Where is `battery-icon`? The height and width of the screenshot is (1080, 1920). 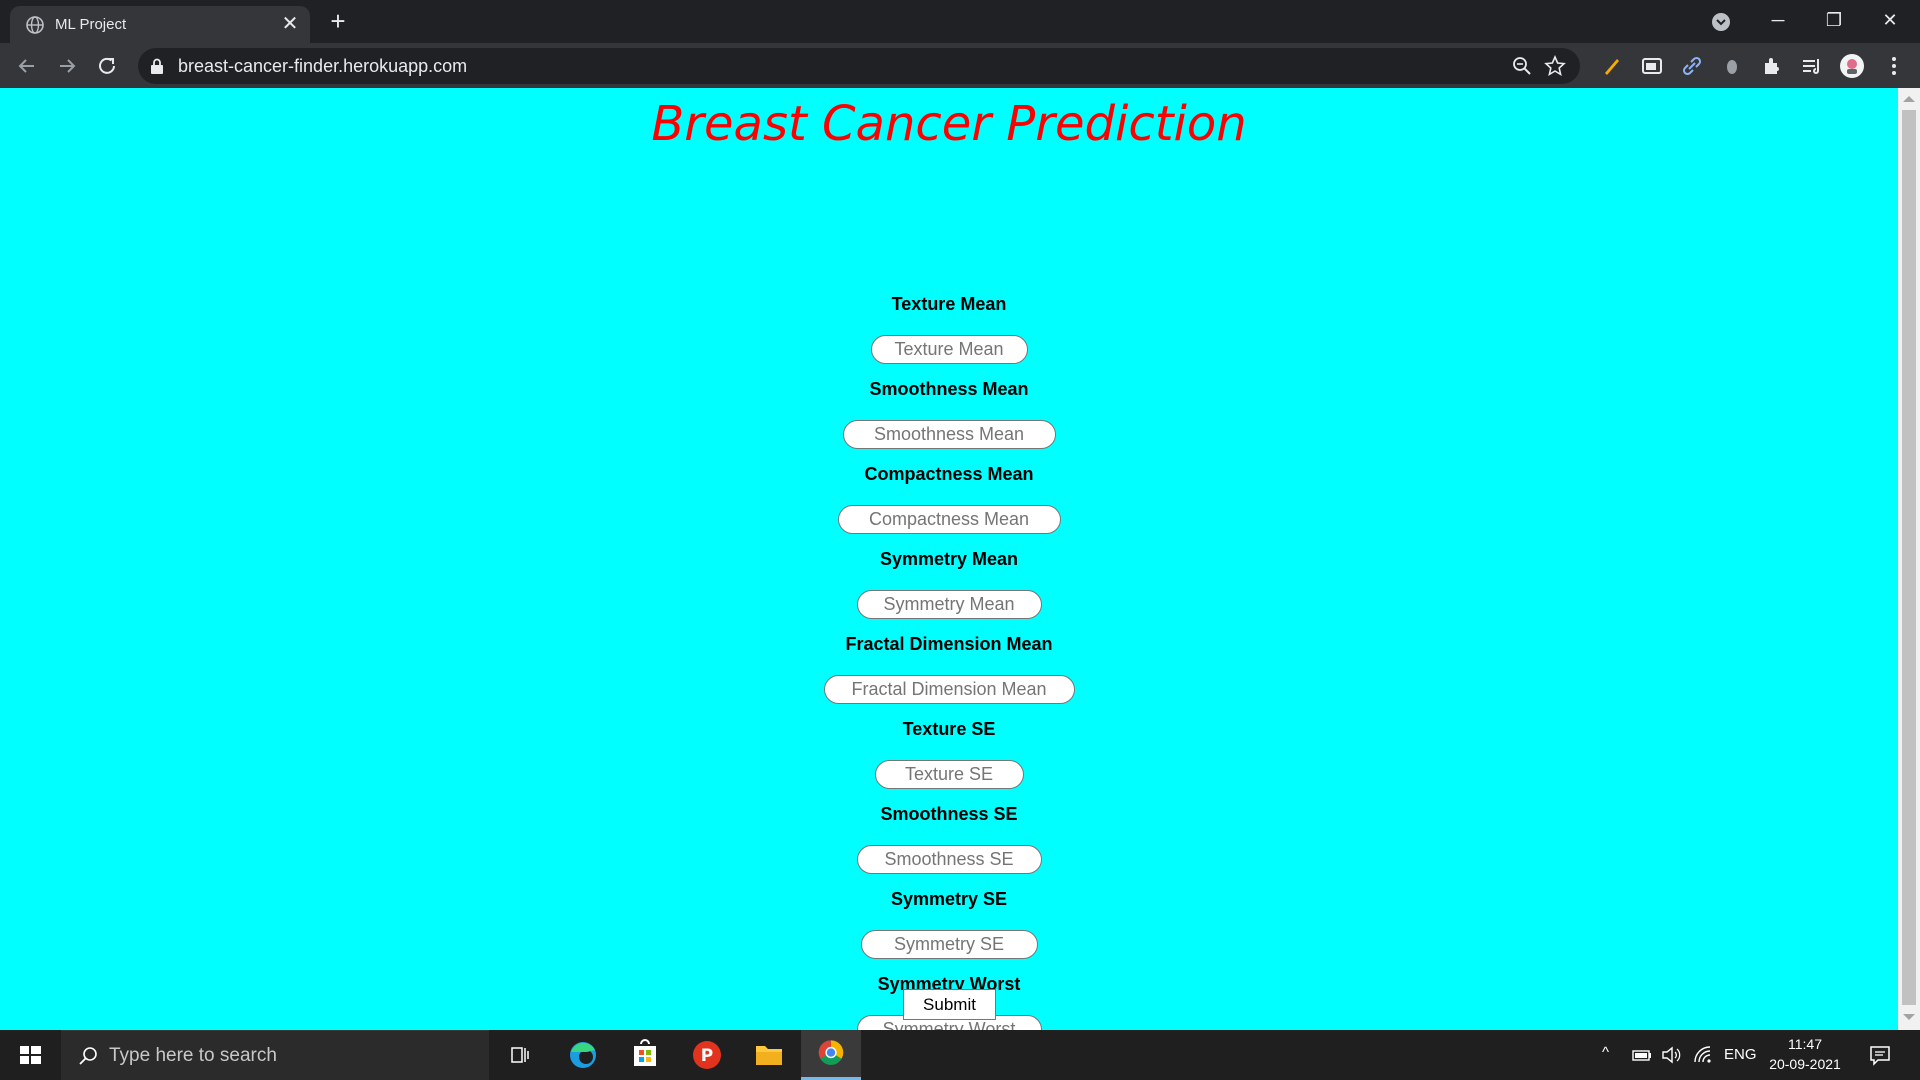 battery-icon is located at coordinates (1642, 1055).